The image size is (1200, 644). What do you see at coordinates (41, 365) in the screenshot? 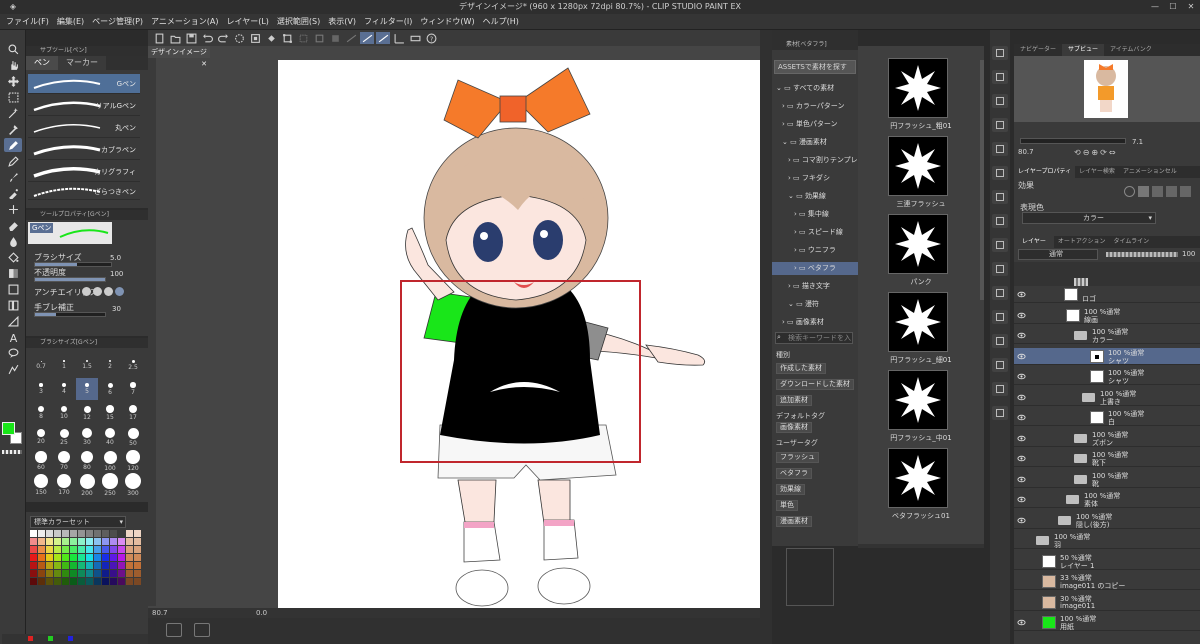
I see `brush-size-preset: 0.7` at bounding box center [41, 365].